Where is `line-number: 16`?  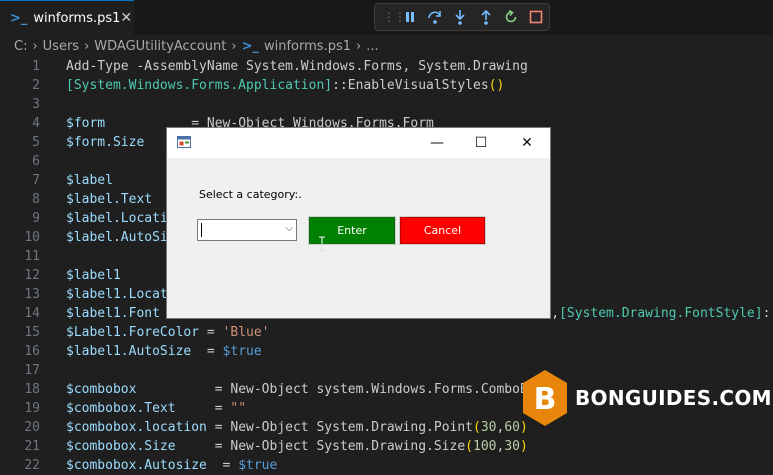
line-number: 16 is located at coordinates (32, 351).